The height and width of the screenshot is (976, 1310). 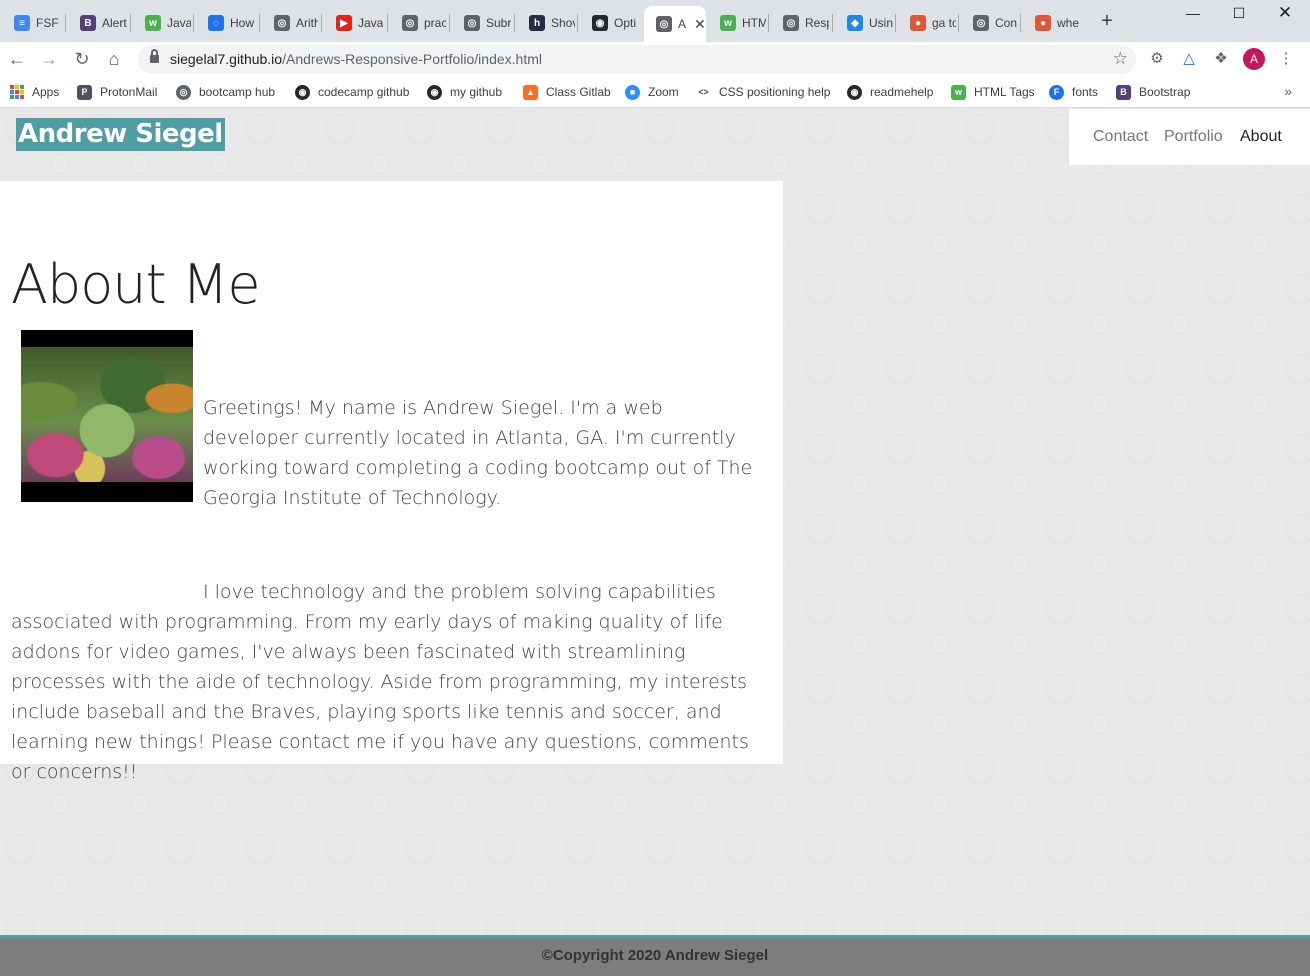 What do you see at coordinates (1120, 137) in the screenshot?
I see `nav-contact-link: Contact` at bounding box center [1120, 137].